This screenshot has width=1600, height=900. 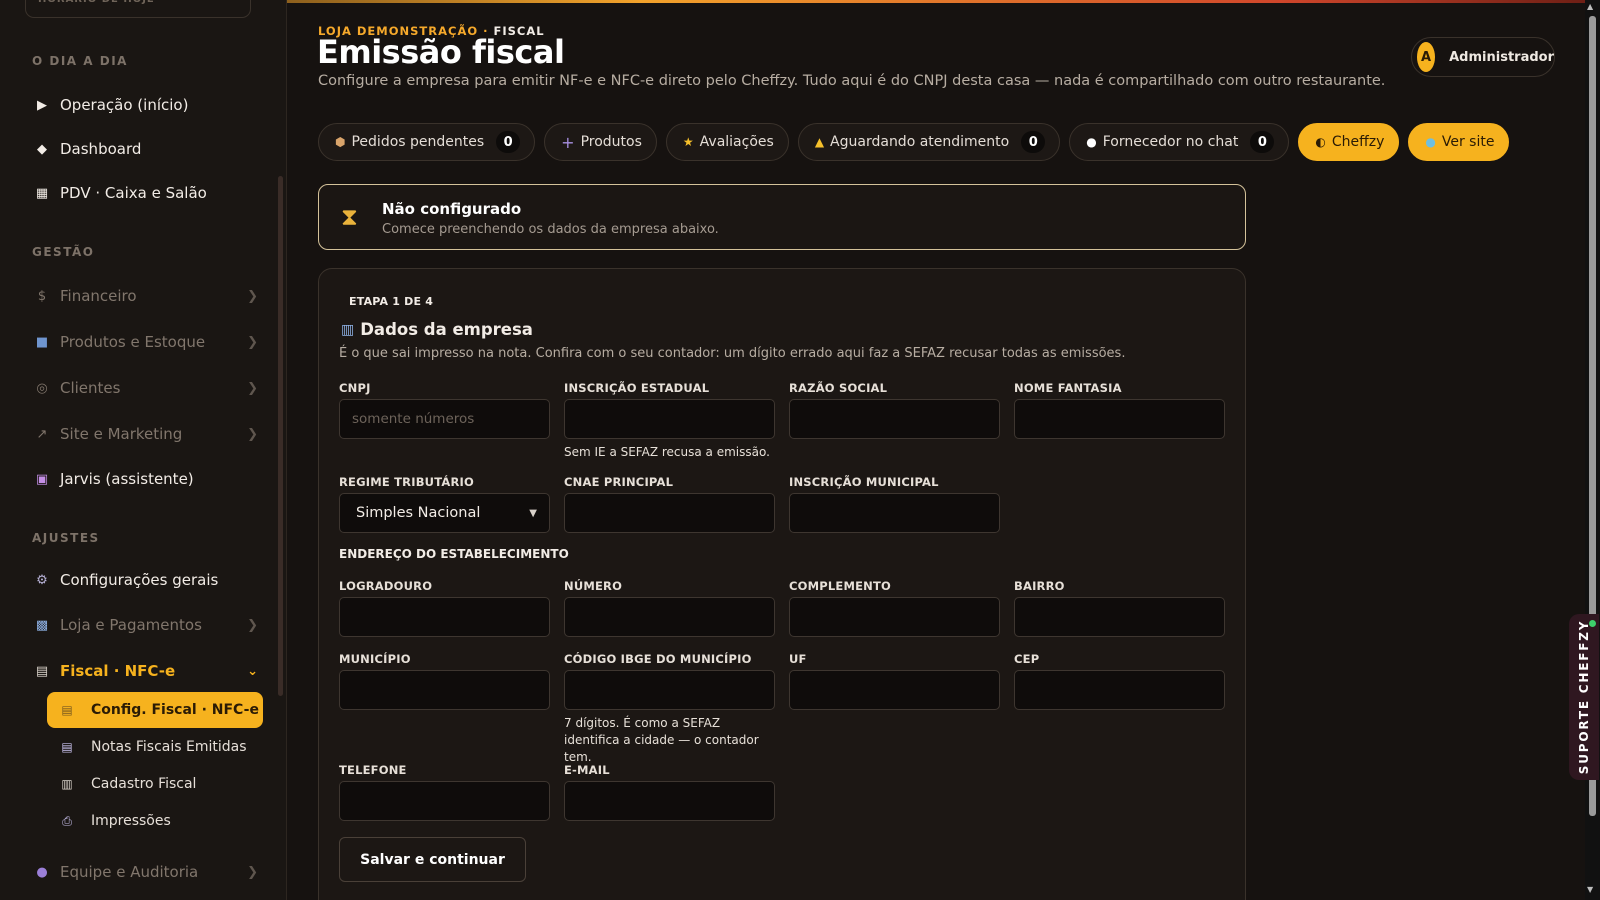 I want to click on document-icon: ▤, so click(x=67, y=710).